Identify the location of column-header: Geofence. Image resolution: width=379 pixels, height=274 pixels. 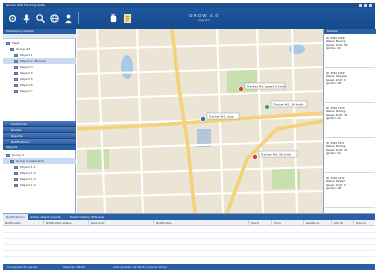
(311, 223).